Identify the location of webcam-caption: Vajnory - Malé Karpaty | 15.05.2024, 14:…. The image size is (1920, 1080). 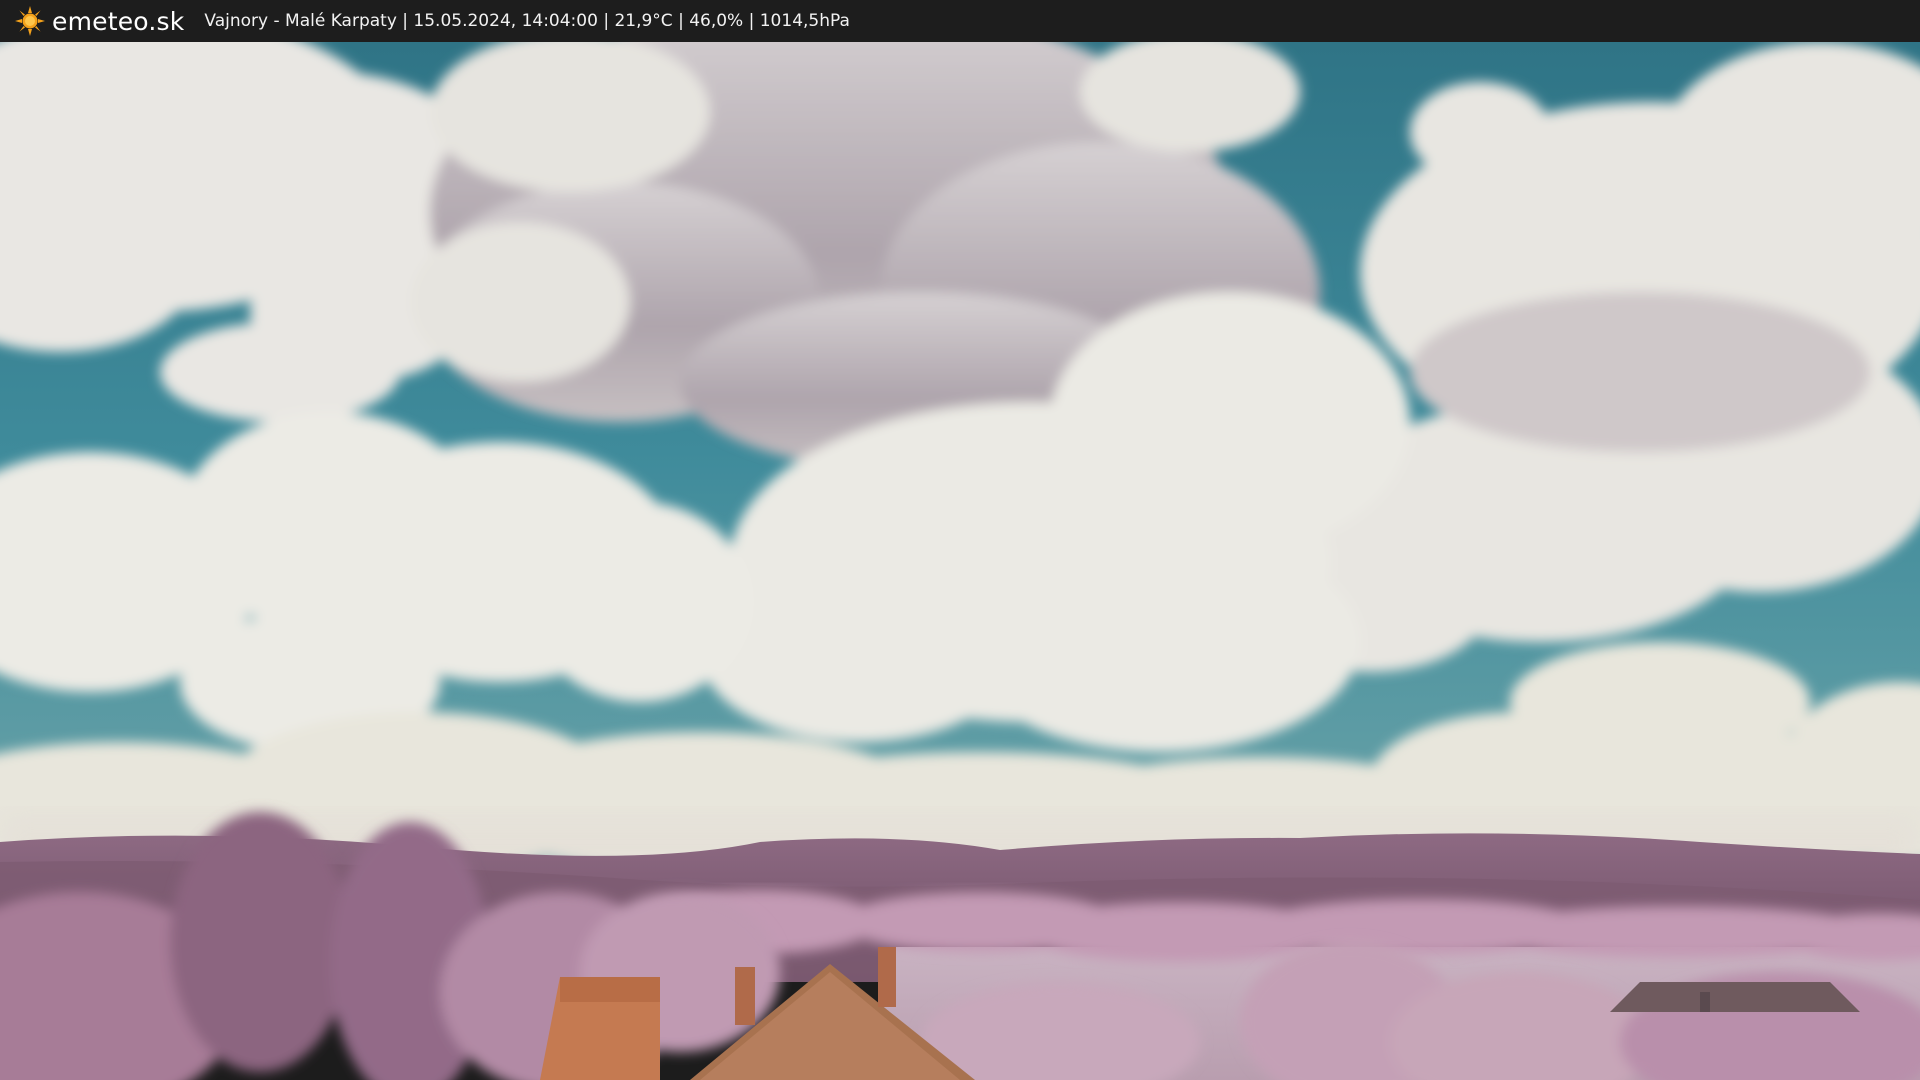
(527, 21).